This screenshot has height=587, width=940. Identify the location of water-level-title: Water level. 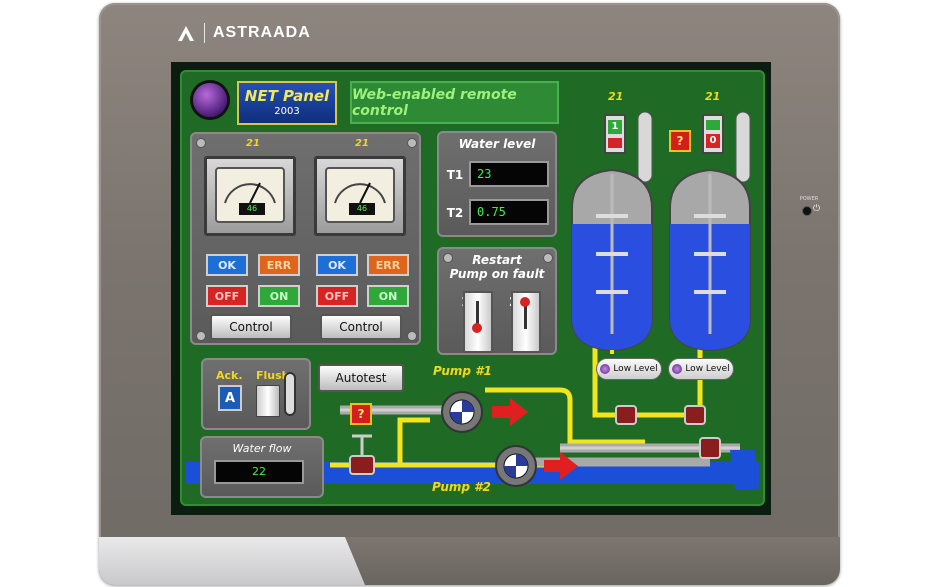
(497, 144).